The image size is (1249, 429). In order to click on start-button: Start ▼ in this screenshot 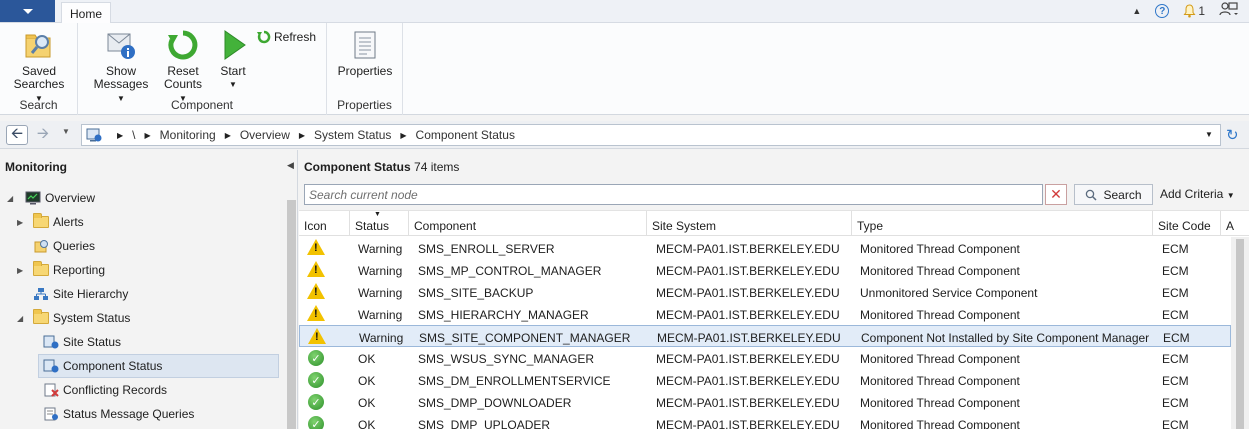, I will do `click(233, 60)`.